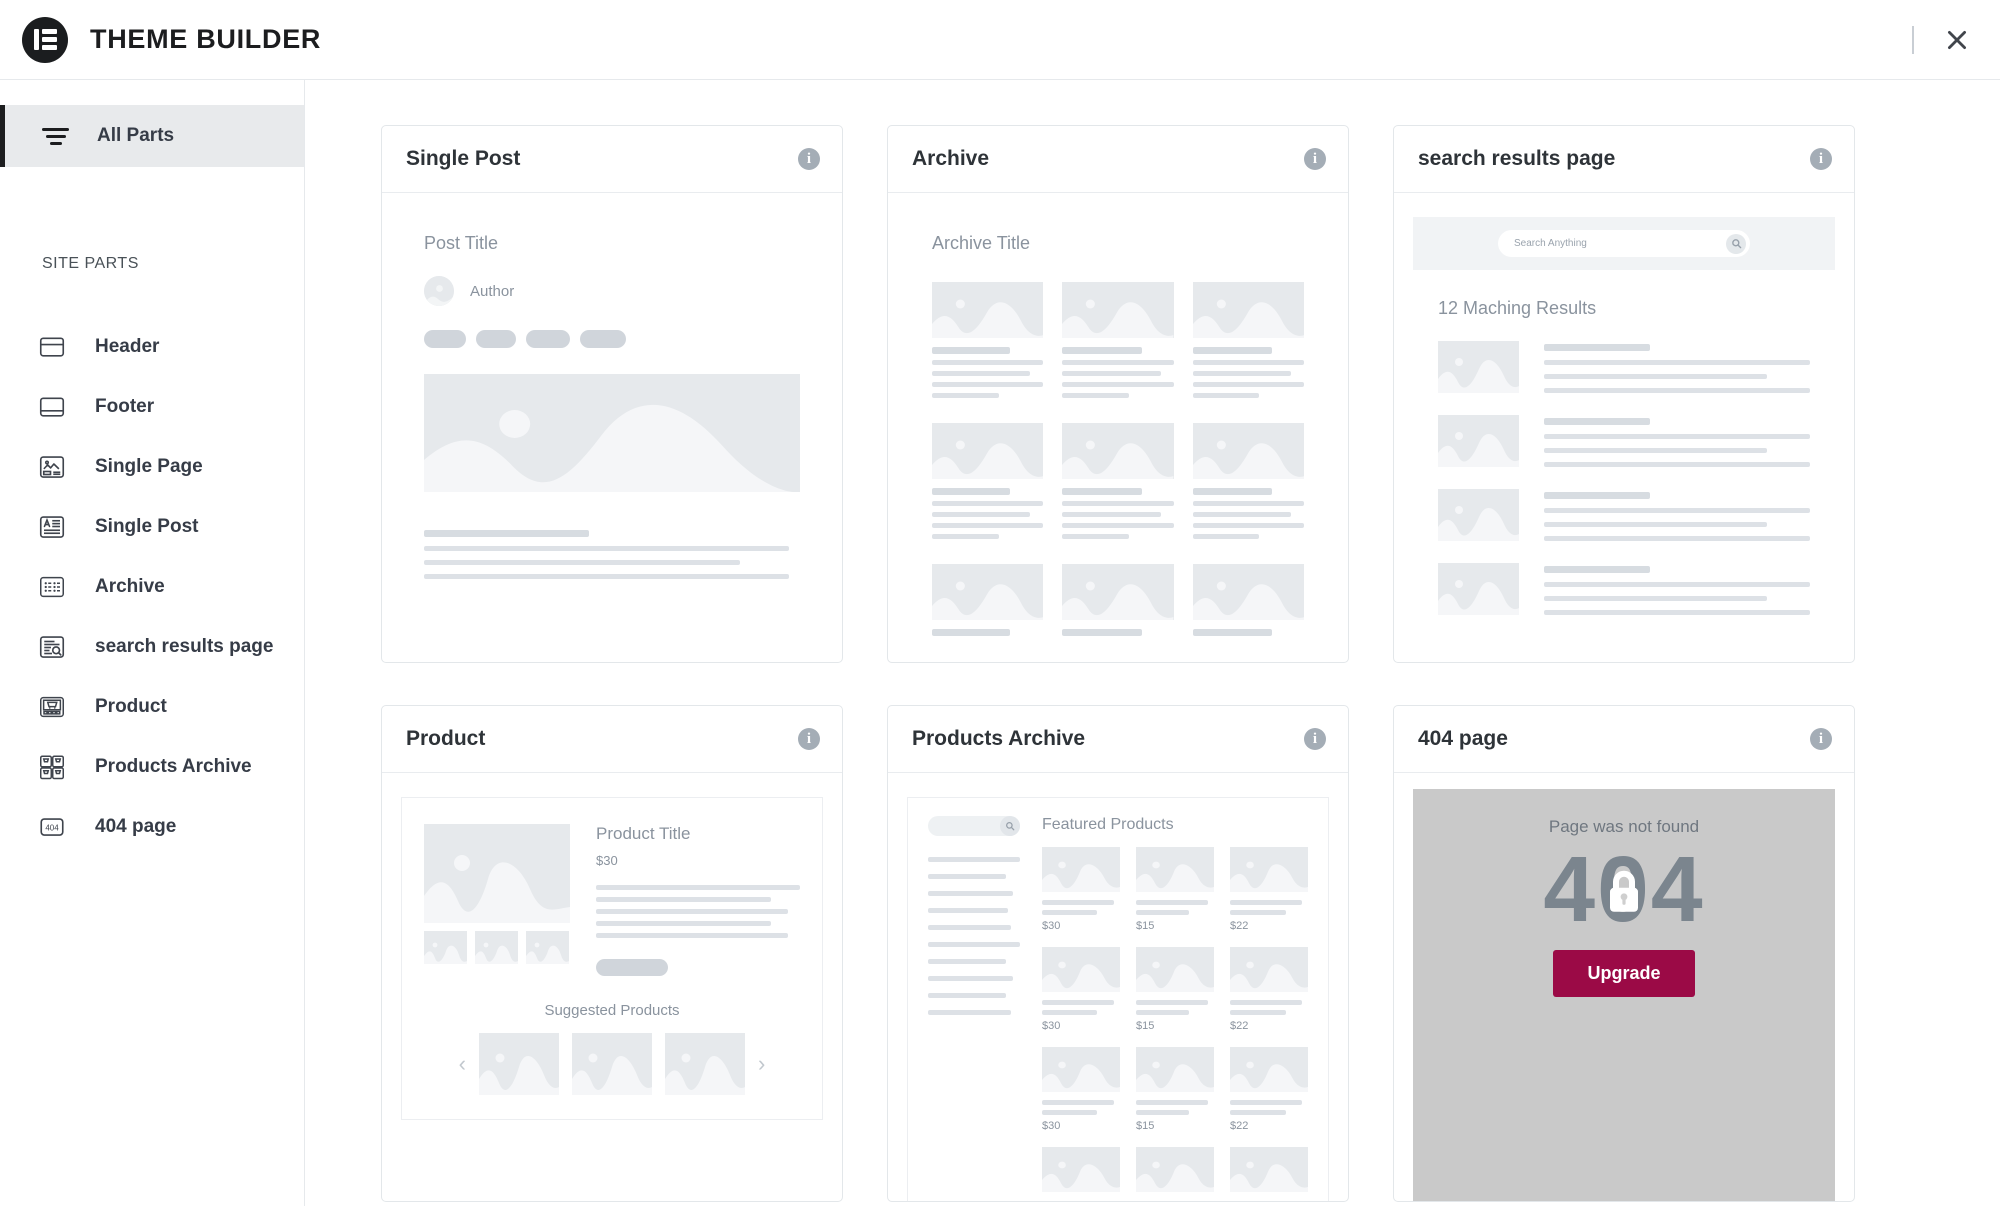 This screenshot has height=1206, width=2000. What do you see at coordinates (52, 527) in the screenshot?
I see `single-post-icon` at bounding box center [52, 527].